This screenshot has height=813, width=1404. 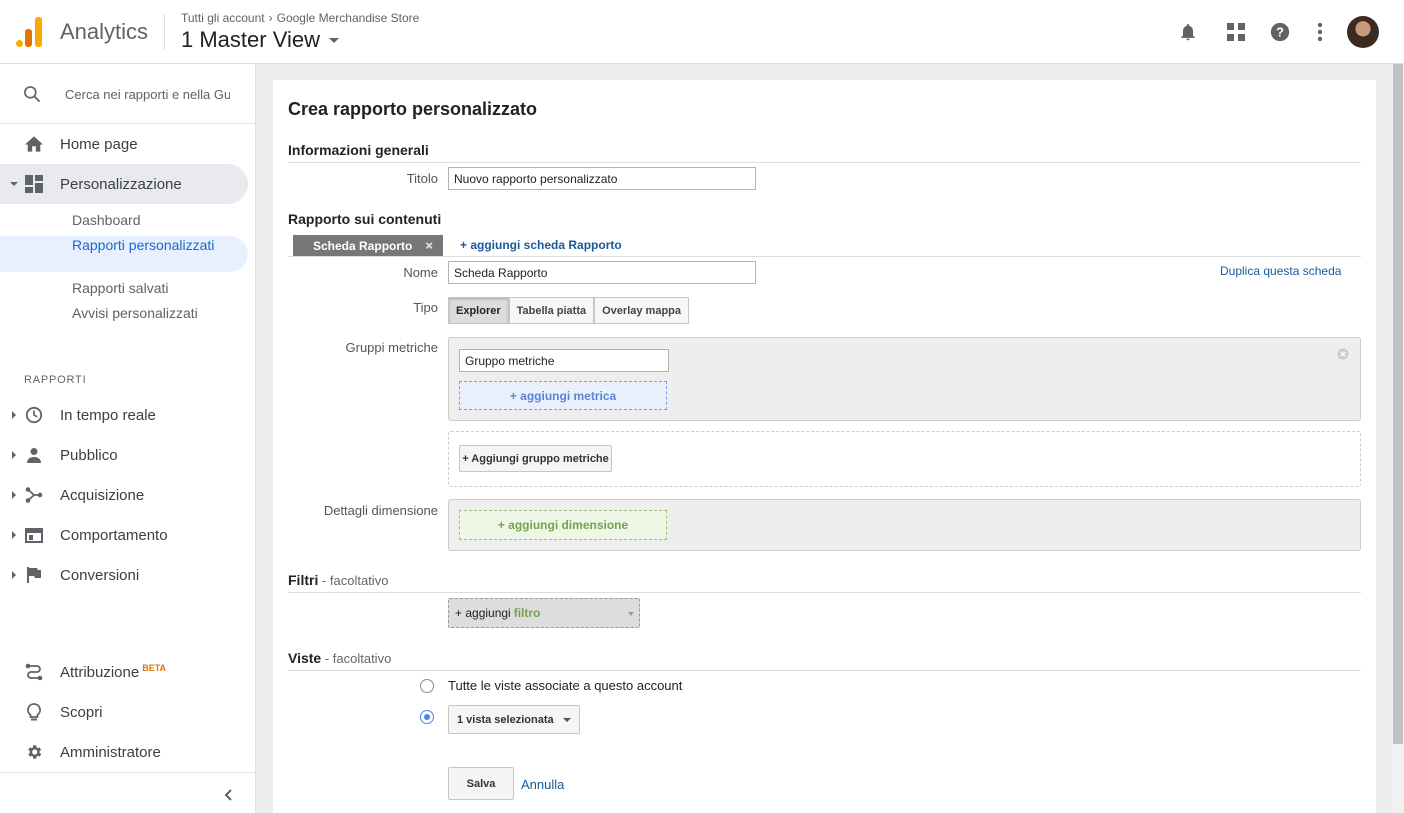 What do you see at coordinates (34, 672) in the screenshot?
I see `attribution-path-icon` at bounding box center [34, 672].